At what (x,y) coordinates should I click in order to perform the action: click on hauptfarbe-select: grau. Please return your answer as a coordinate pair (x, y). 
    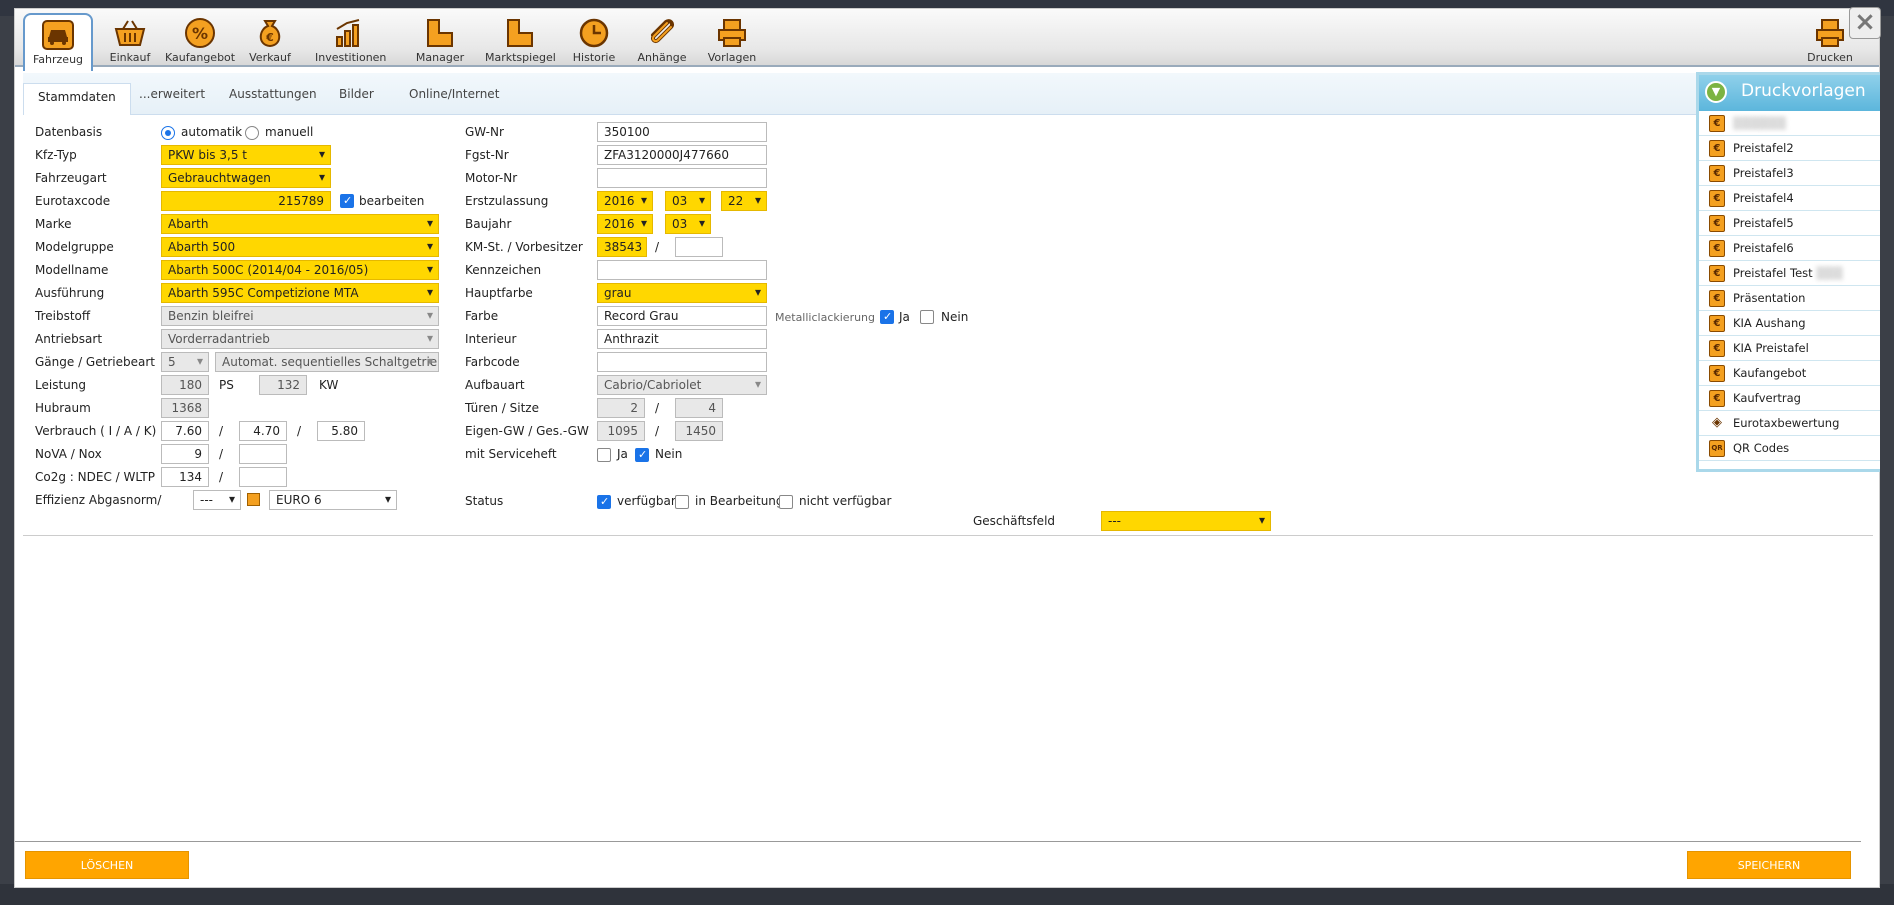
    Looking at the image, I should click on (682, 293).